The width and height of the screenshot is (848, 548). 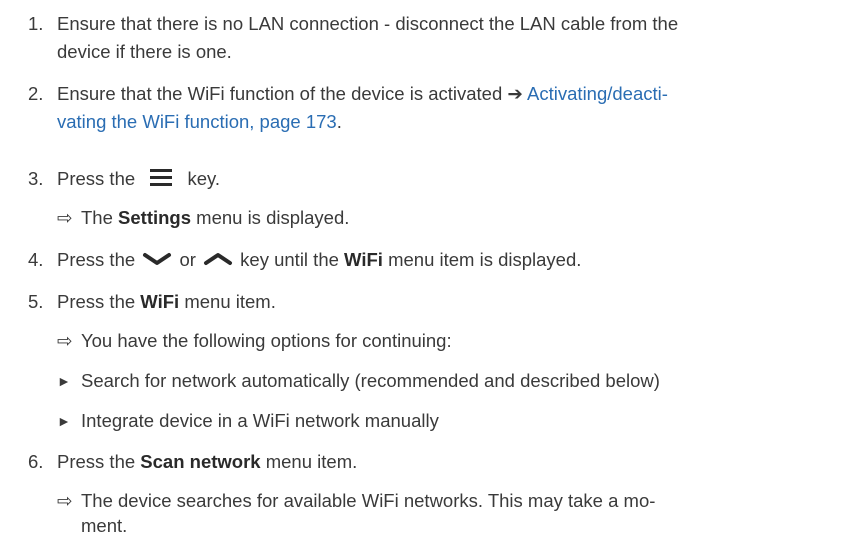 I want to click on step-text: device if there is one., so click(x=144, y=51).